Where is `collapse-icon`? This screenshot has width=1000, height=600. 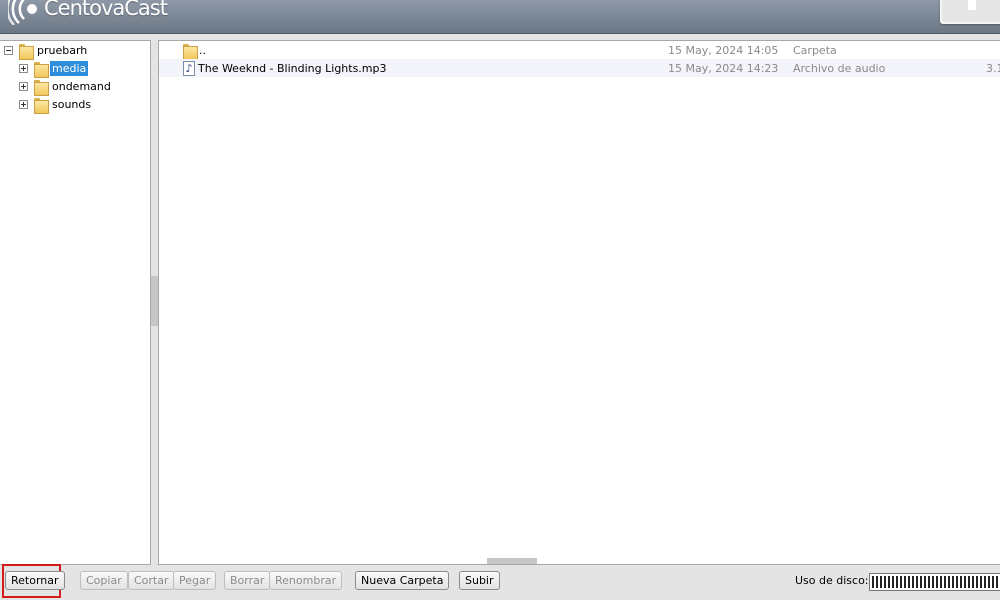
collapse-icon is located at coordinates (8, 50).